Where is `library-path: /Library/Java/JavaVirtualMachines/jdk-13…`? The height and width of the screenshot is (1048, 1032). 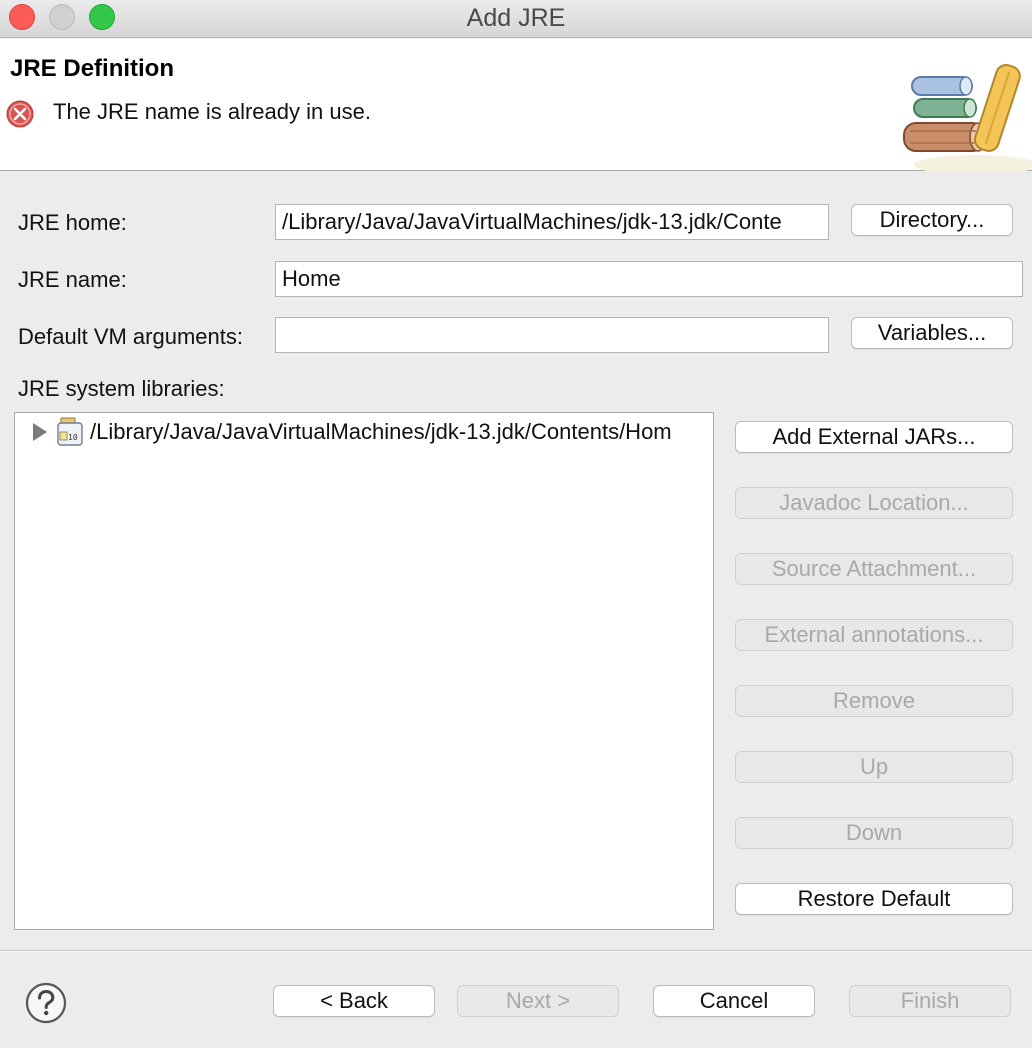
library-path: /Library/Java/JavaVirtualMachines/jdk-13… is located at coordinates (381, 431).